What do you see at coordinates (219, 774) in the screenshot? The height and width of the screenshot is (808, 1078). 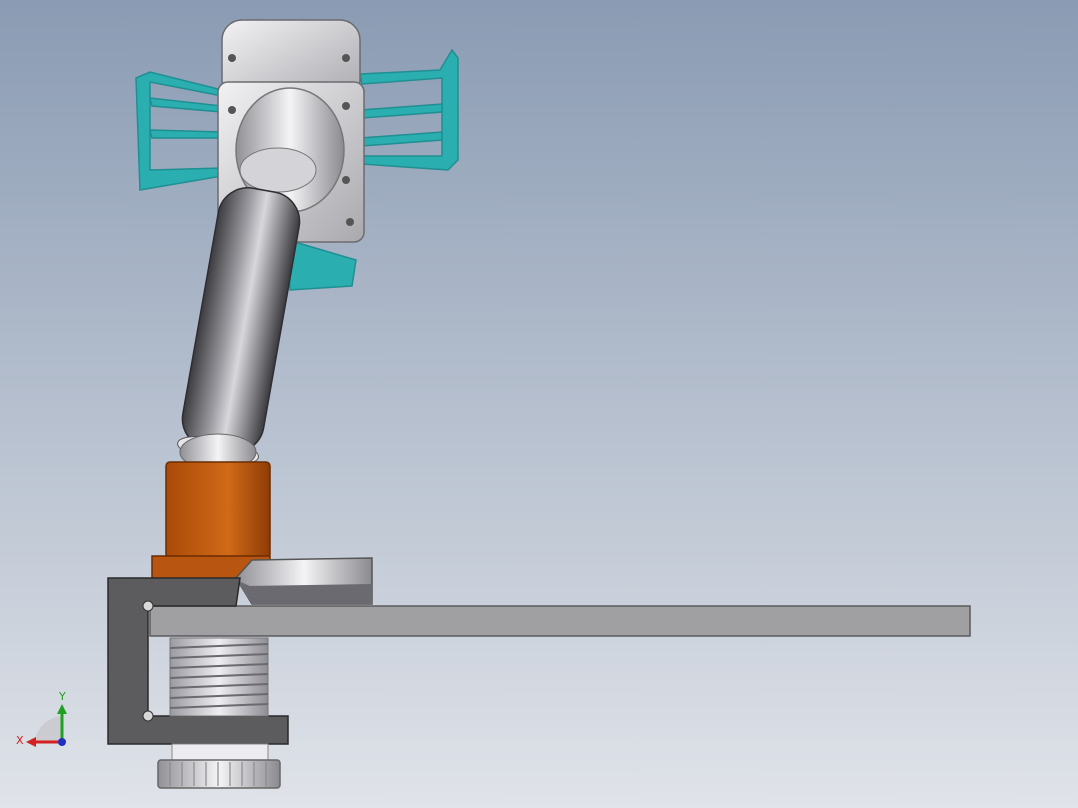 I see `knurled-knob` at bounding box center [219, 774].